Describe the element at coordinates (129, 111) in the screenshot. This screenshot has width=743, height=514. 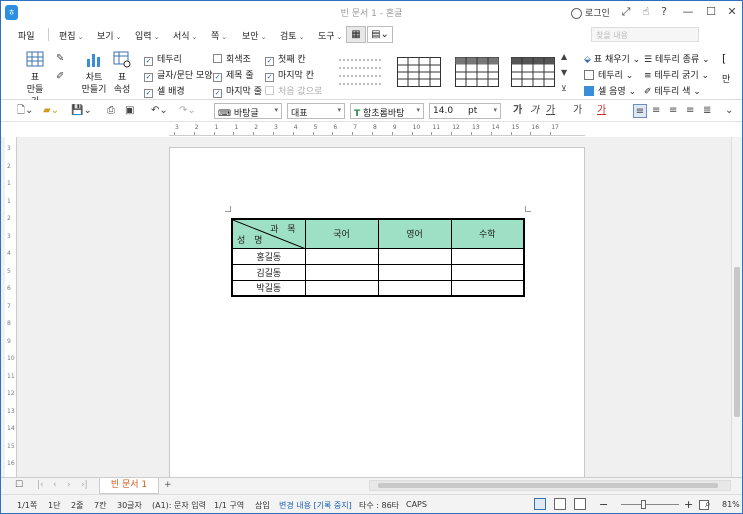
I see `preview-icon: ▣` at that location.